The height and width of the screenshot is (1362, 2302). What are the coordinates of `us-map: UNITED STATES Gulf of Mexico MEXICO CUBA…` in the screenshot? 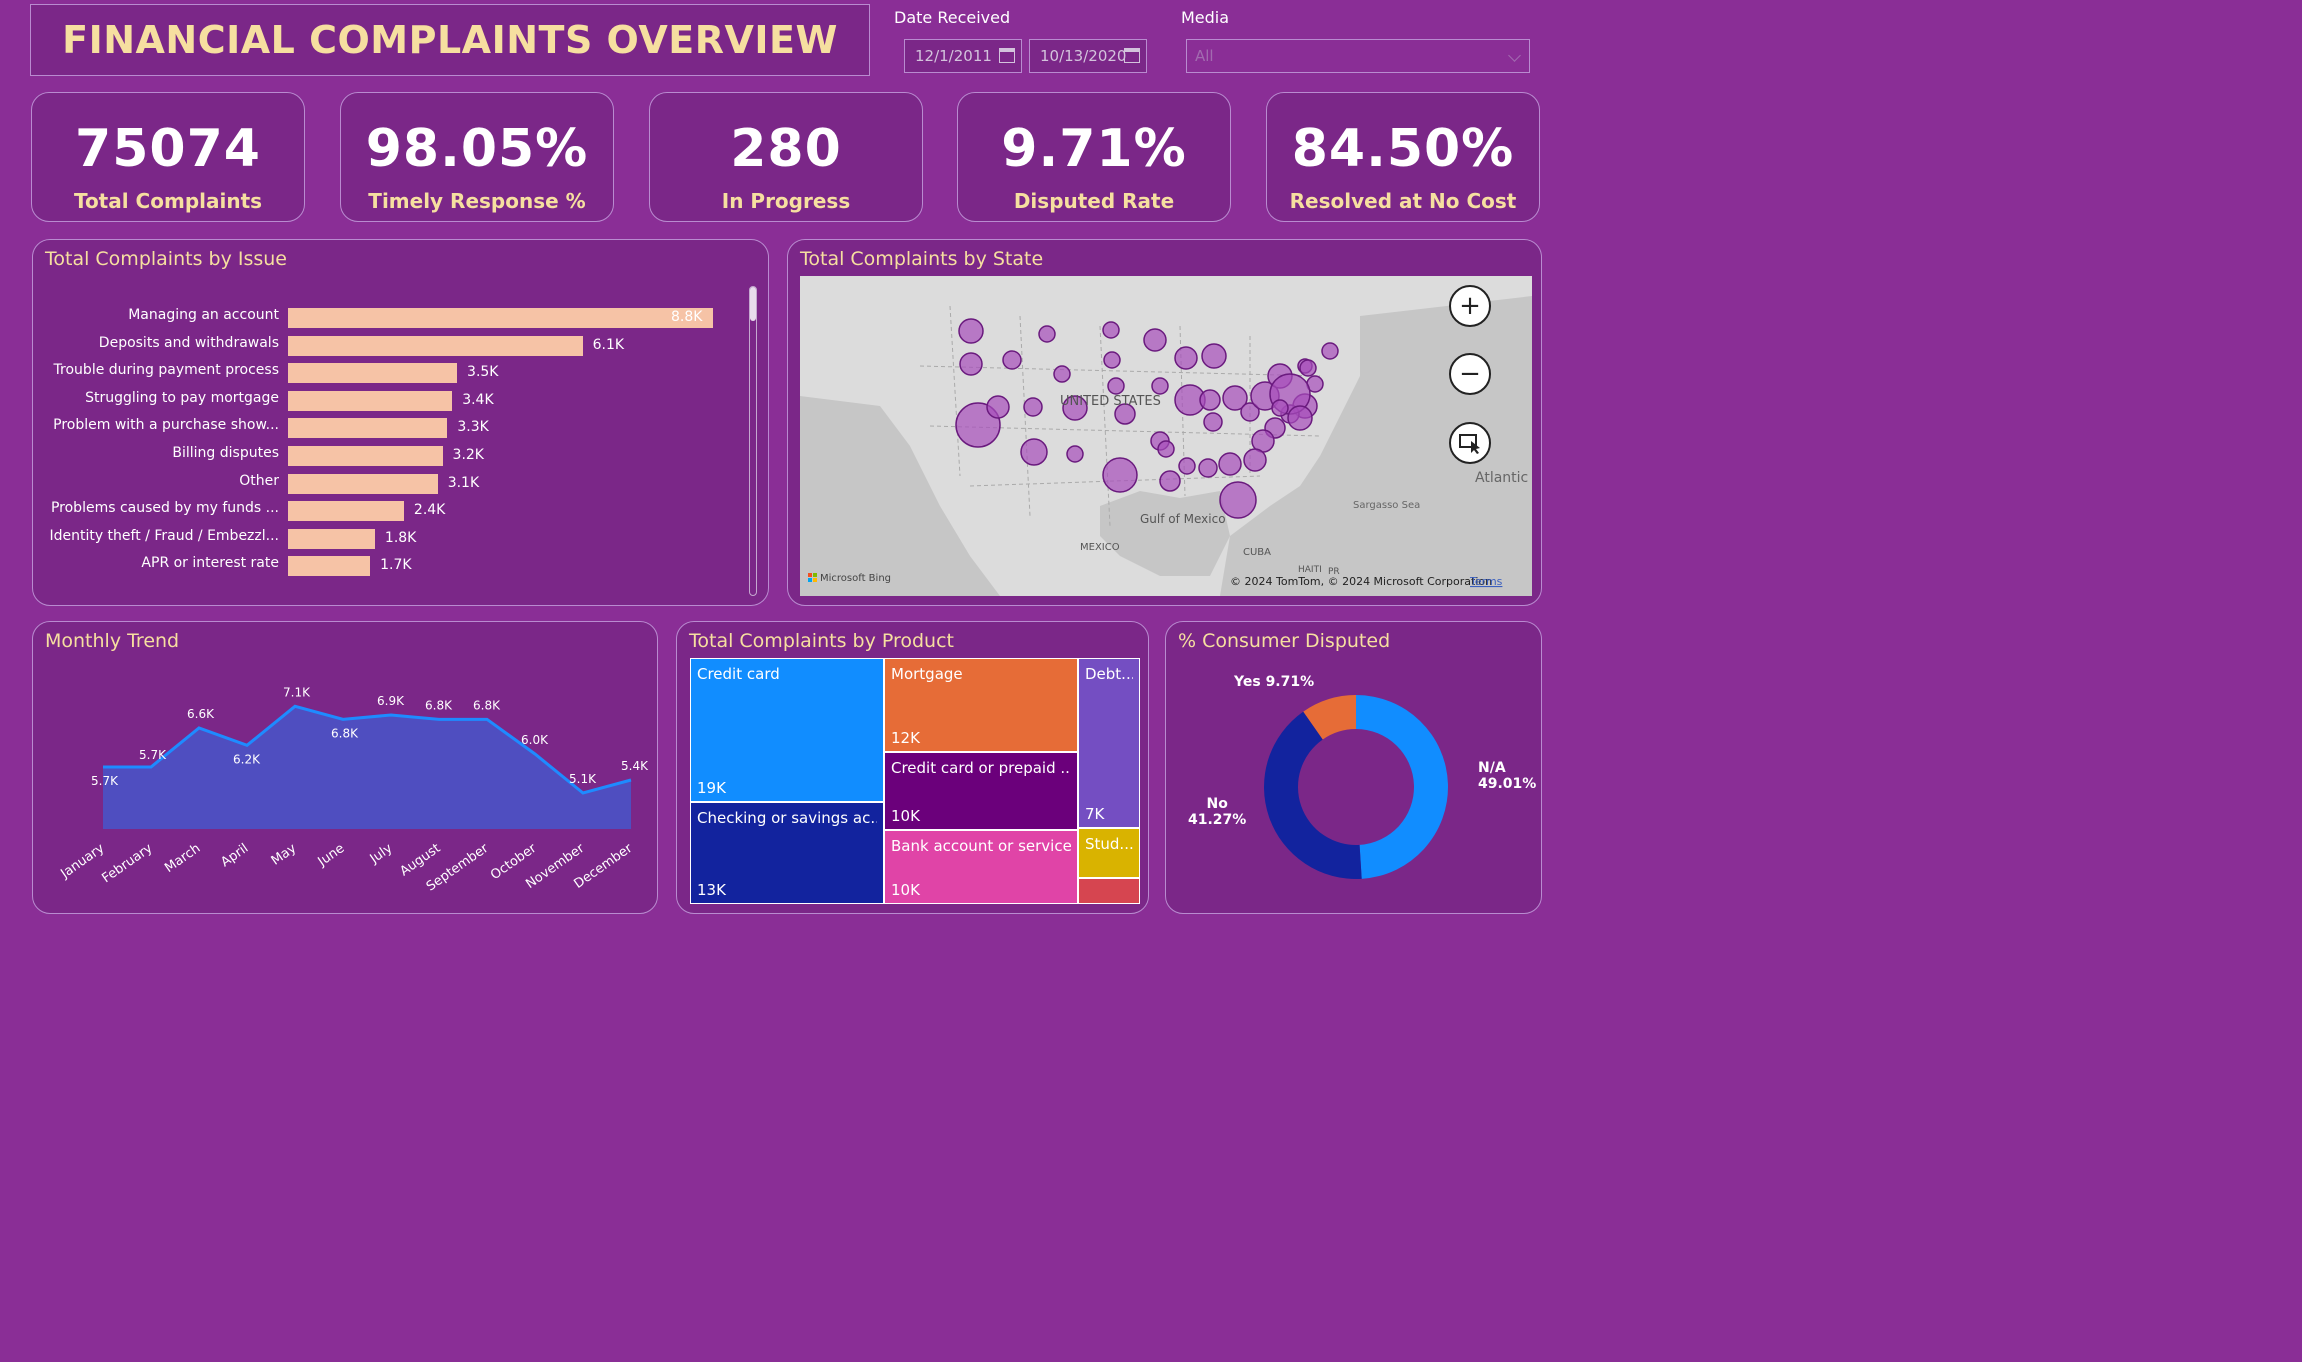 It's located at (1166, 436).